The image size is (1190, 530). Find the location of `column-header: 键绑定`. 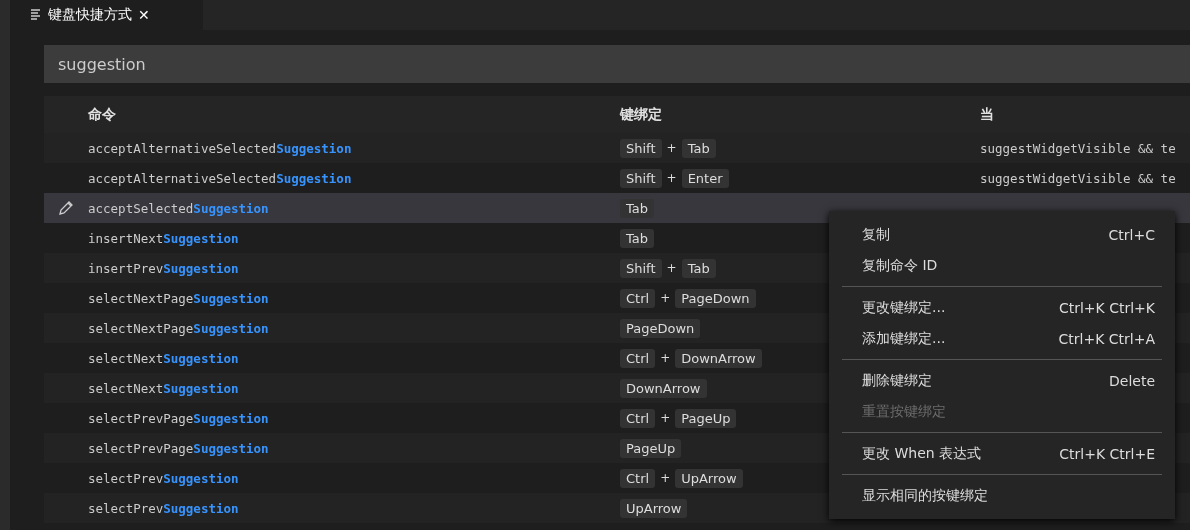

column-header: 键绑定 is located at coordinates (641, 114).